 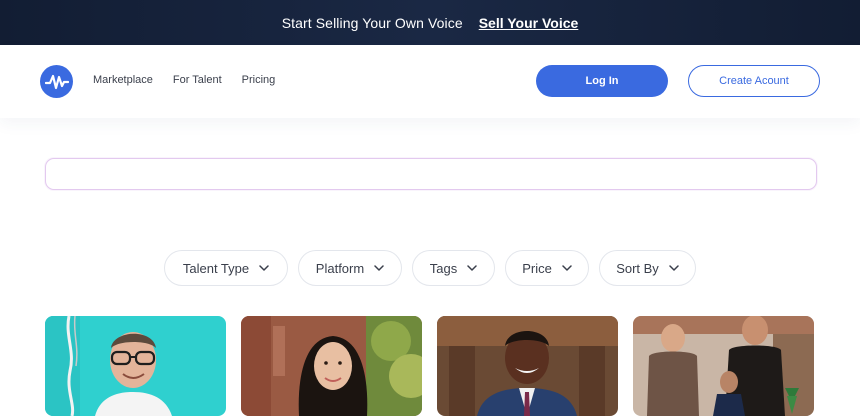 I want to click on filter-price: Price, so click(x=547, y=268).